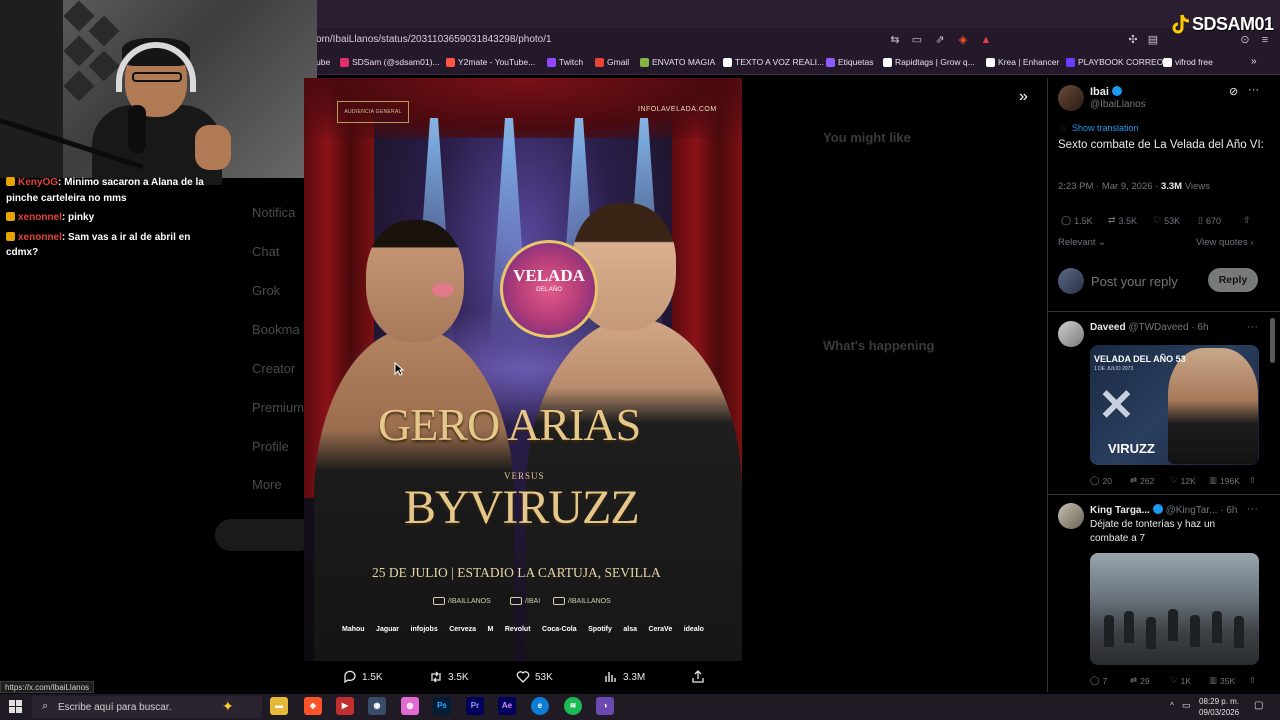 This screenshot has height=720, width=1280. Describe the element at coordinates (507, 706) in the screenshot. I see `after-effects-icon: Ae` at that location.